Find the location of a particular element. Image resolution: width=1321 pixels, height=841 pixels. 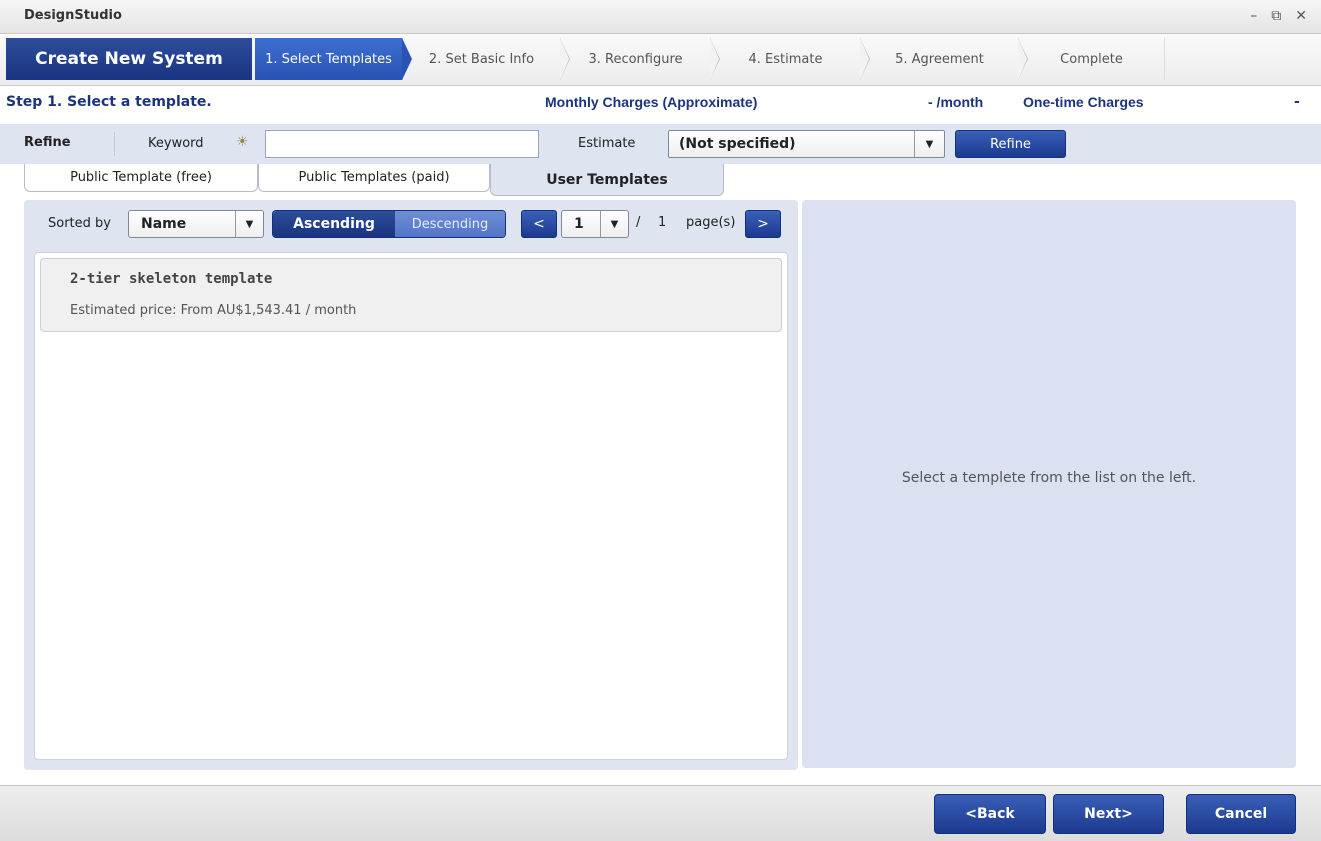

monthly-charges-value: - /month is located at coordinates (956, 102).